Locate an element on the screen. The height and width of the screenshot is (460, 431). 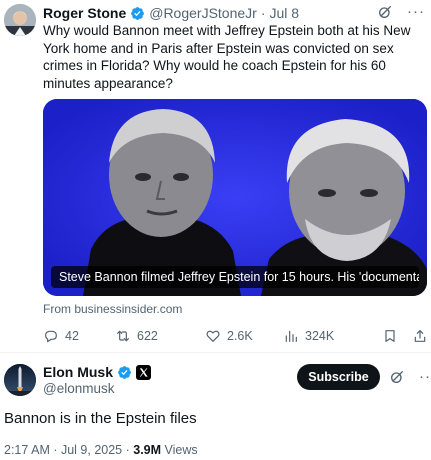
quoted-tweet-header: Roger Stone @RogerJStoneJr · Jul 8 is located at coordinates (171, 13).